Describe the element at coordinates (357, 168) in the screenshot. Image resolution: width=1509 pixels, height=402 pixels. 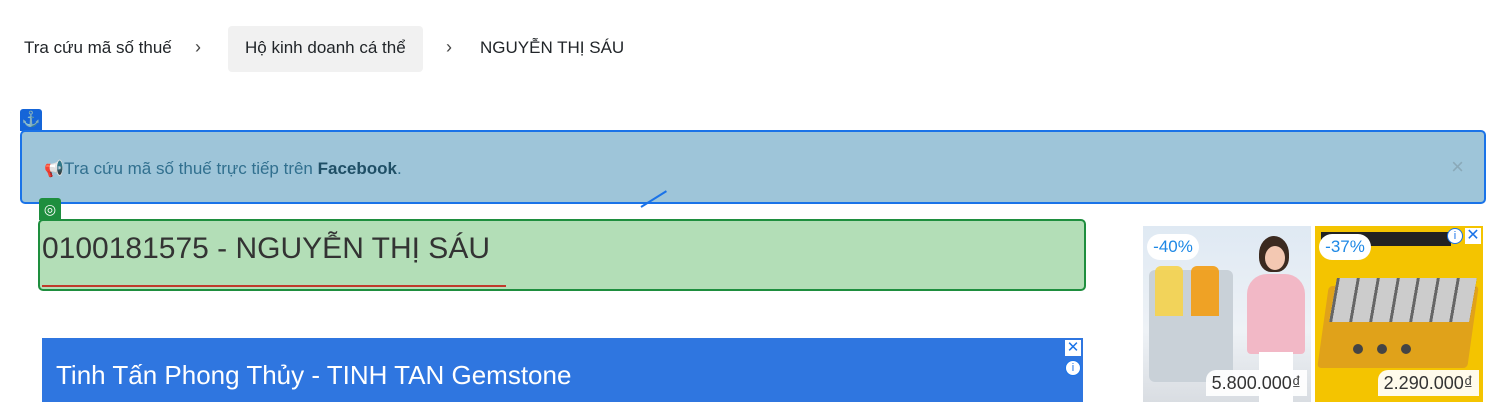
I see `facebook-link: Facebook` at that location.